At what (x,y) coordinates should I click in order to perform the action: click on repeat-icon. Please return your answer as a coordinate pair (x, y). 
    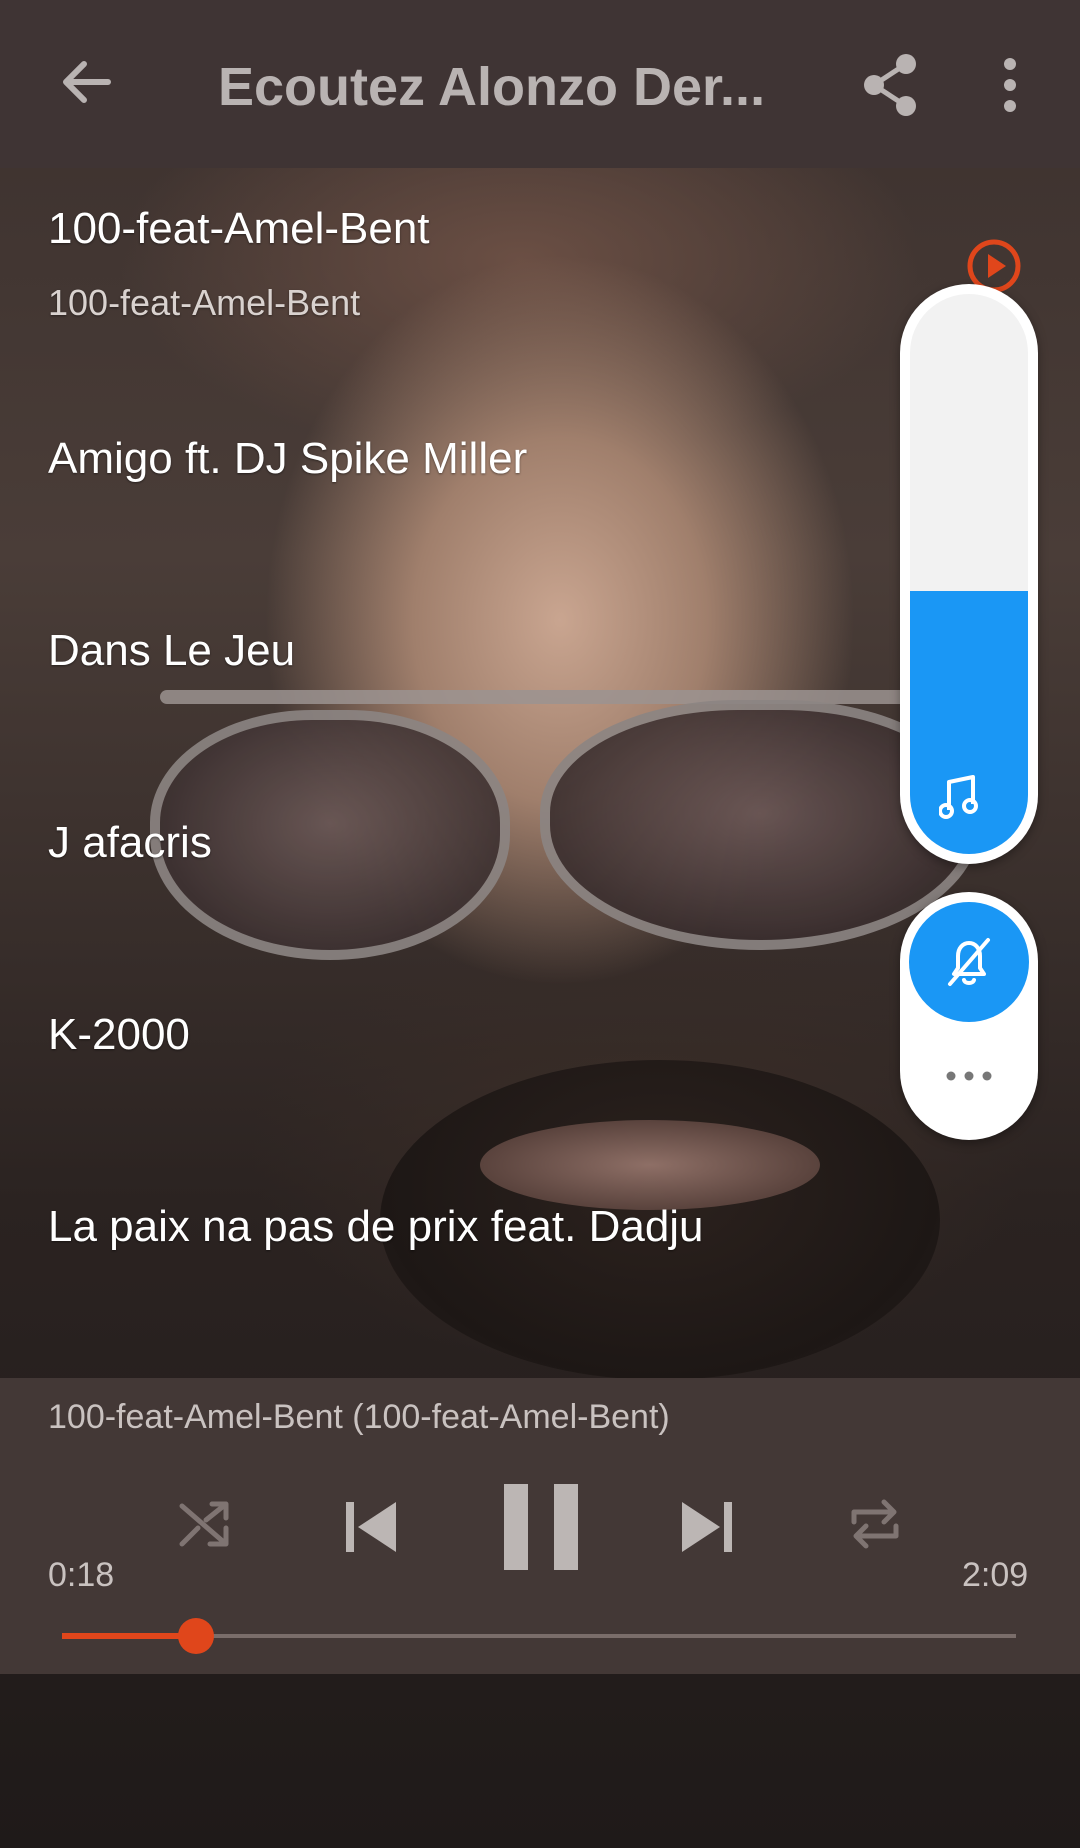
    Looking at the image, I should click on (875, 1524).